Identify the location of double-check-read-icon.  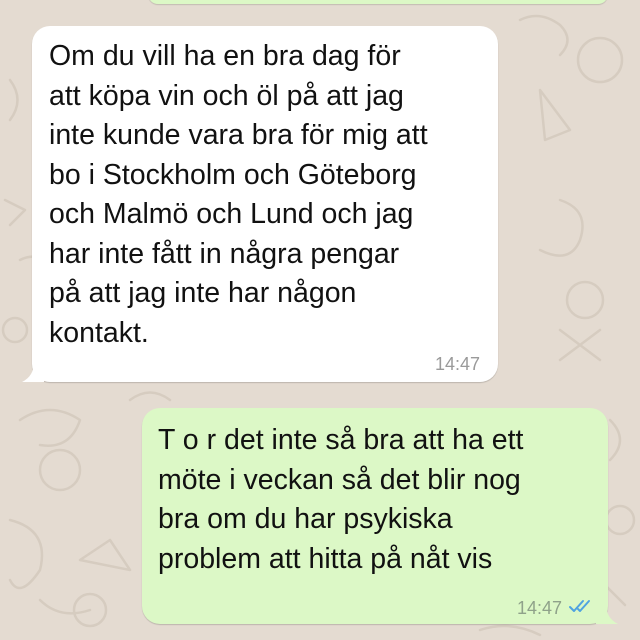
(581, 608).